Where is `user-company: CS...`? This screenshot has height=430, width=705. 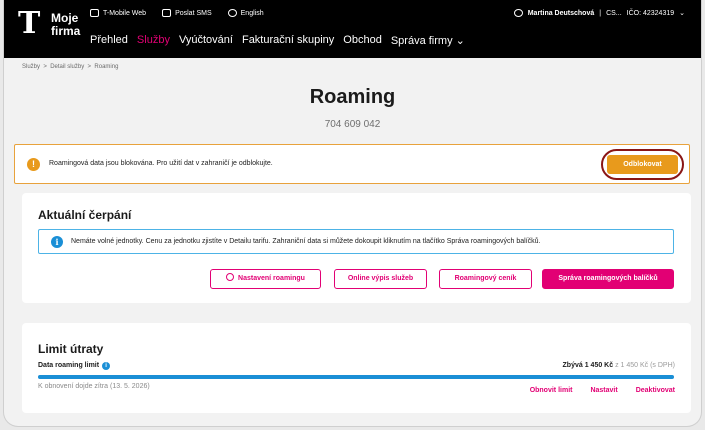 user-company: CS... is located at coordinates (614, 13).